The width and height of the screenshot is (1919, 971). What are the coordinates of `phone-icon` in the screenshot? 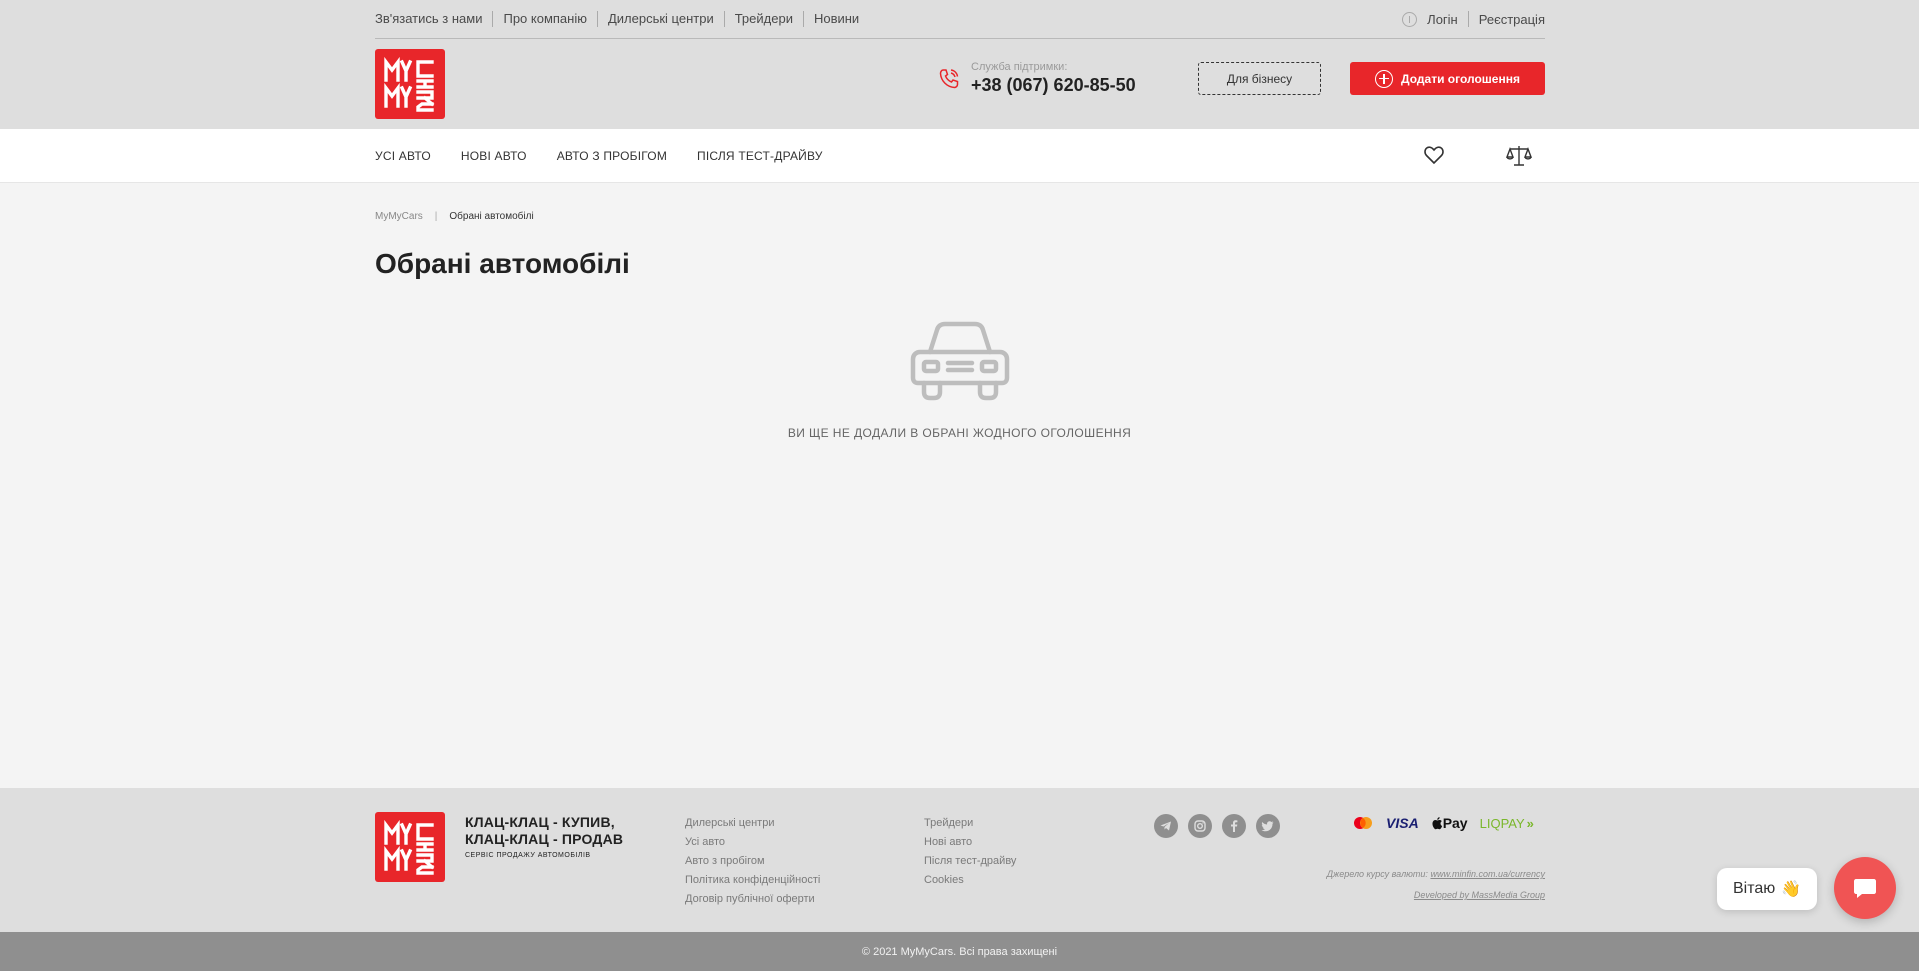 It's located at (949, 79).